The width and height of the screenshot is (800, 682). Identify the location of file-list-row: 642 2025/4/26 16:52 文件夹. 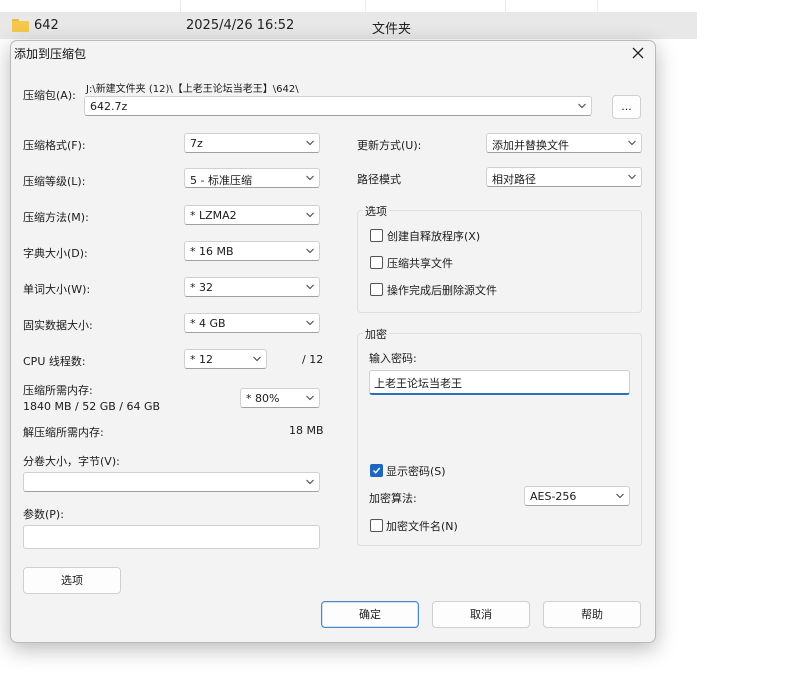
(348, 25).